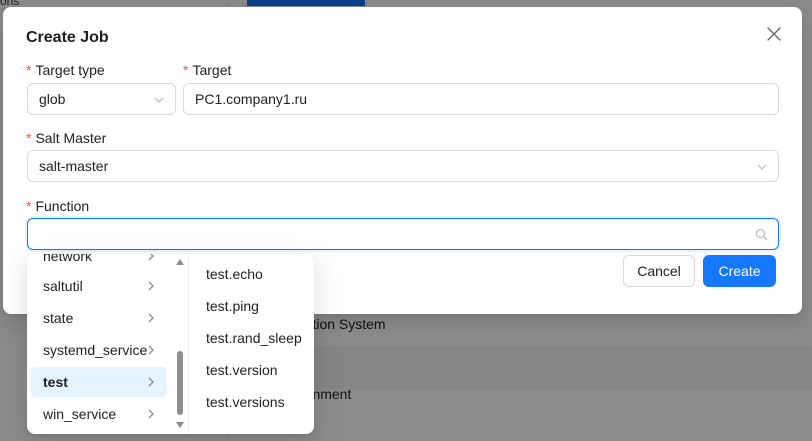 The height and width of the screenshot is (441, 812). What do you see at coordinates (252, 306) in the screenshot?
I see `cascader-option-test-ping: test.ping` at bounding box center [252, 306].